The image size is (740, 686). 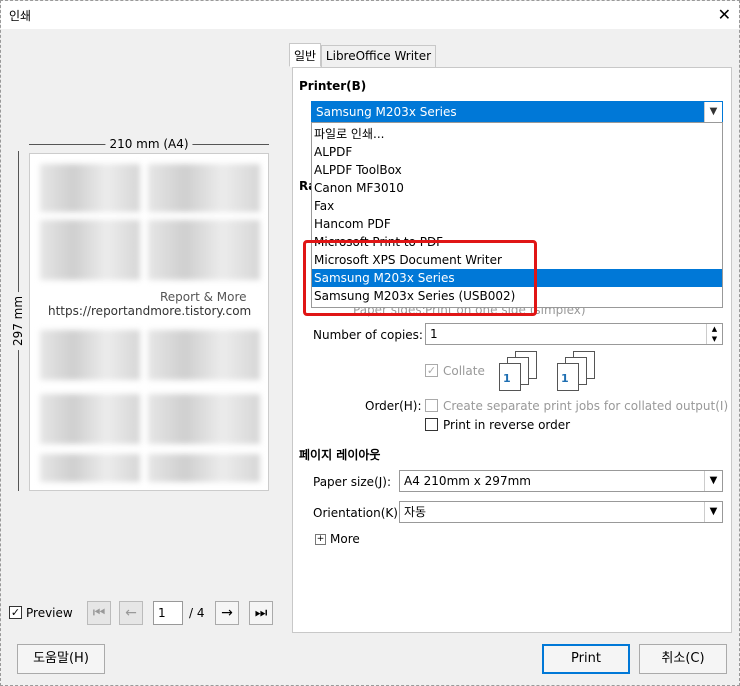 What do you see at coordinates (320, 539) in the screenshot?
I see `plus-icon: +` at bounding box center [320, 539].